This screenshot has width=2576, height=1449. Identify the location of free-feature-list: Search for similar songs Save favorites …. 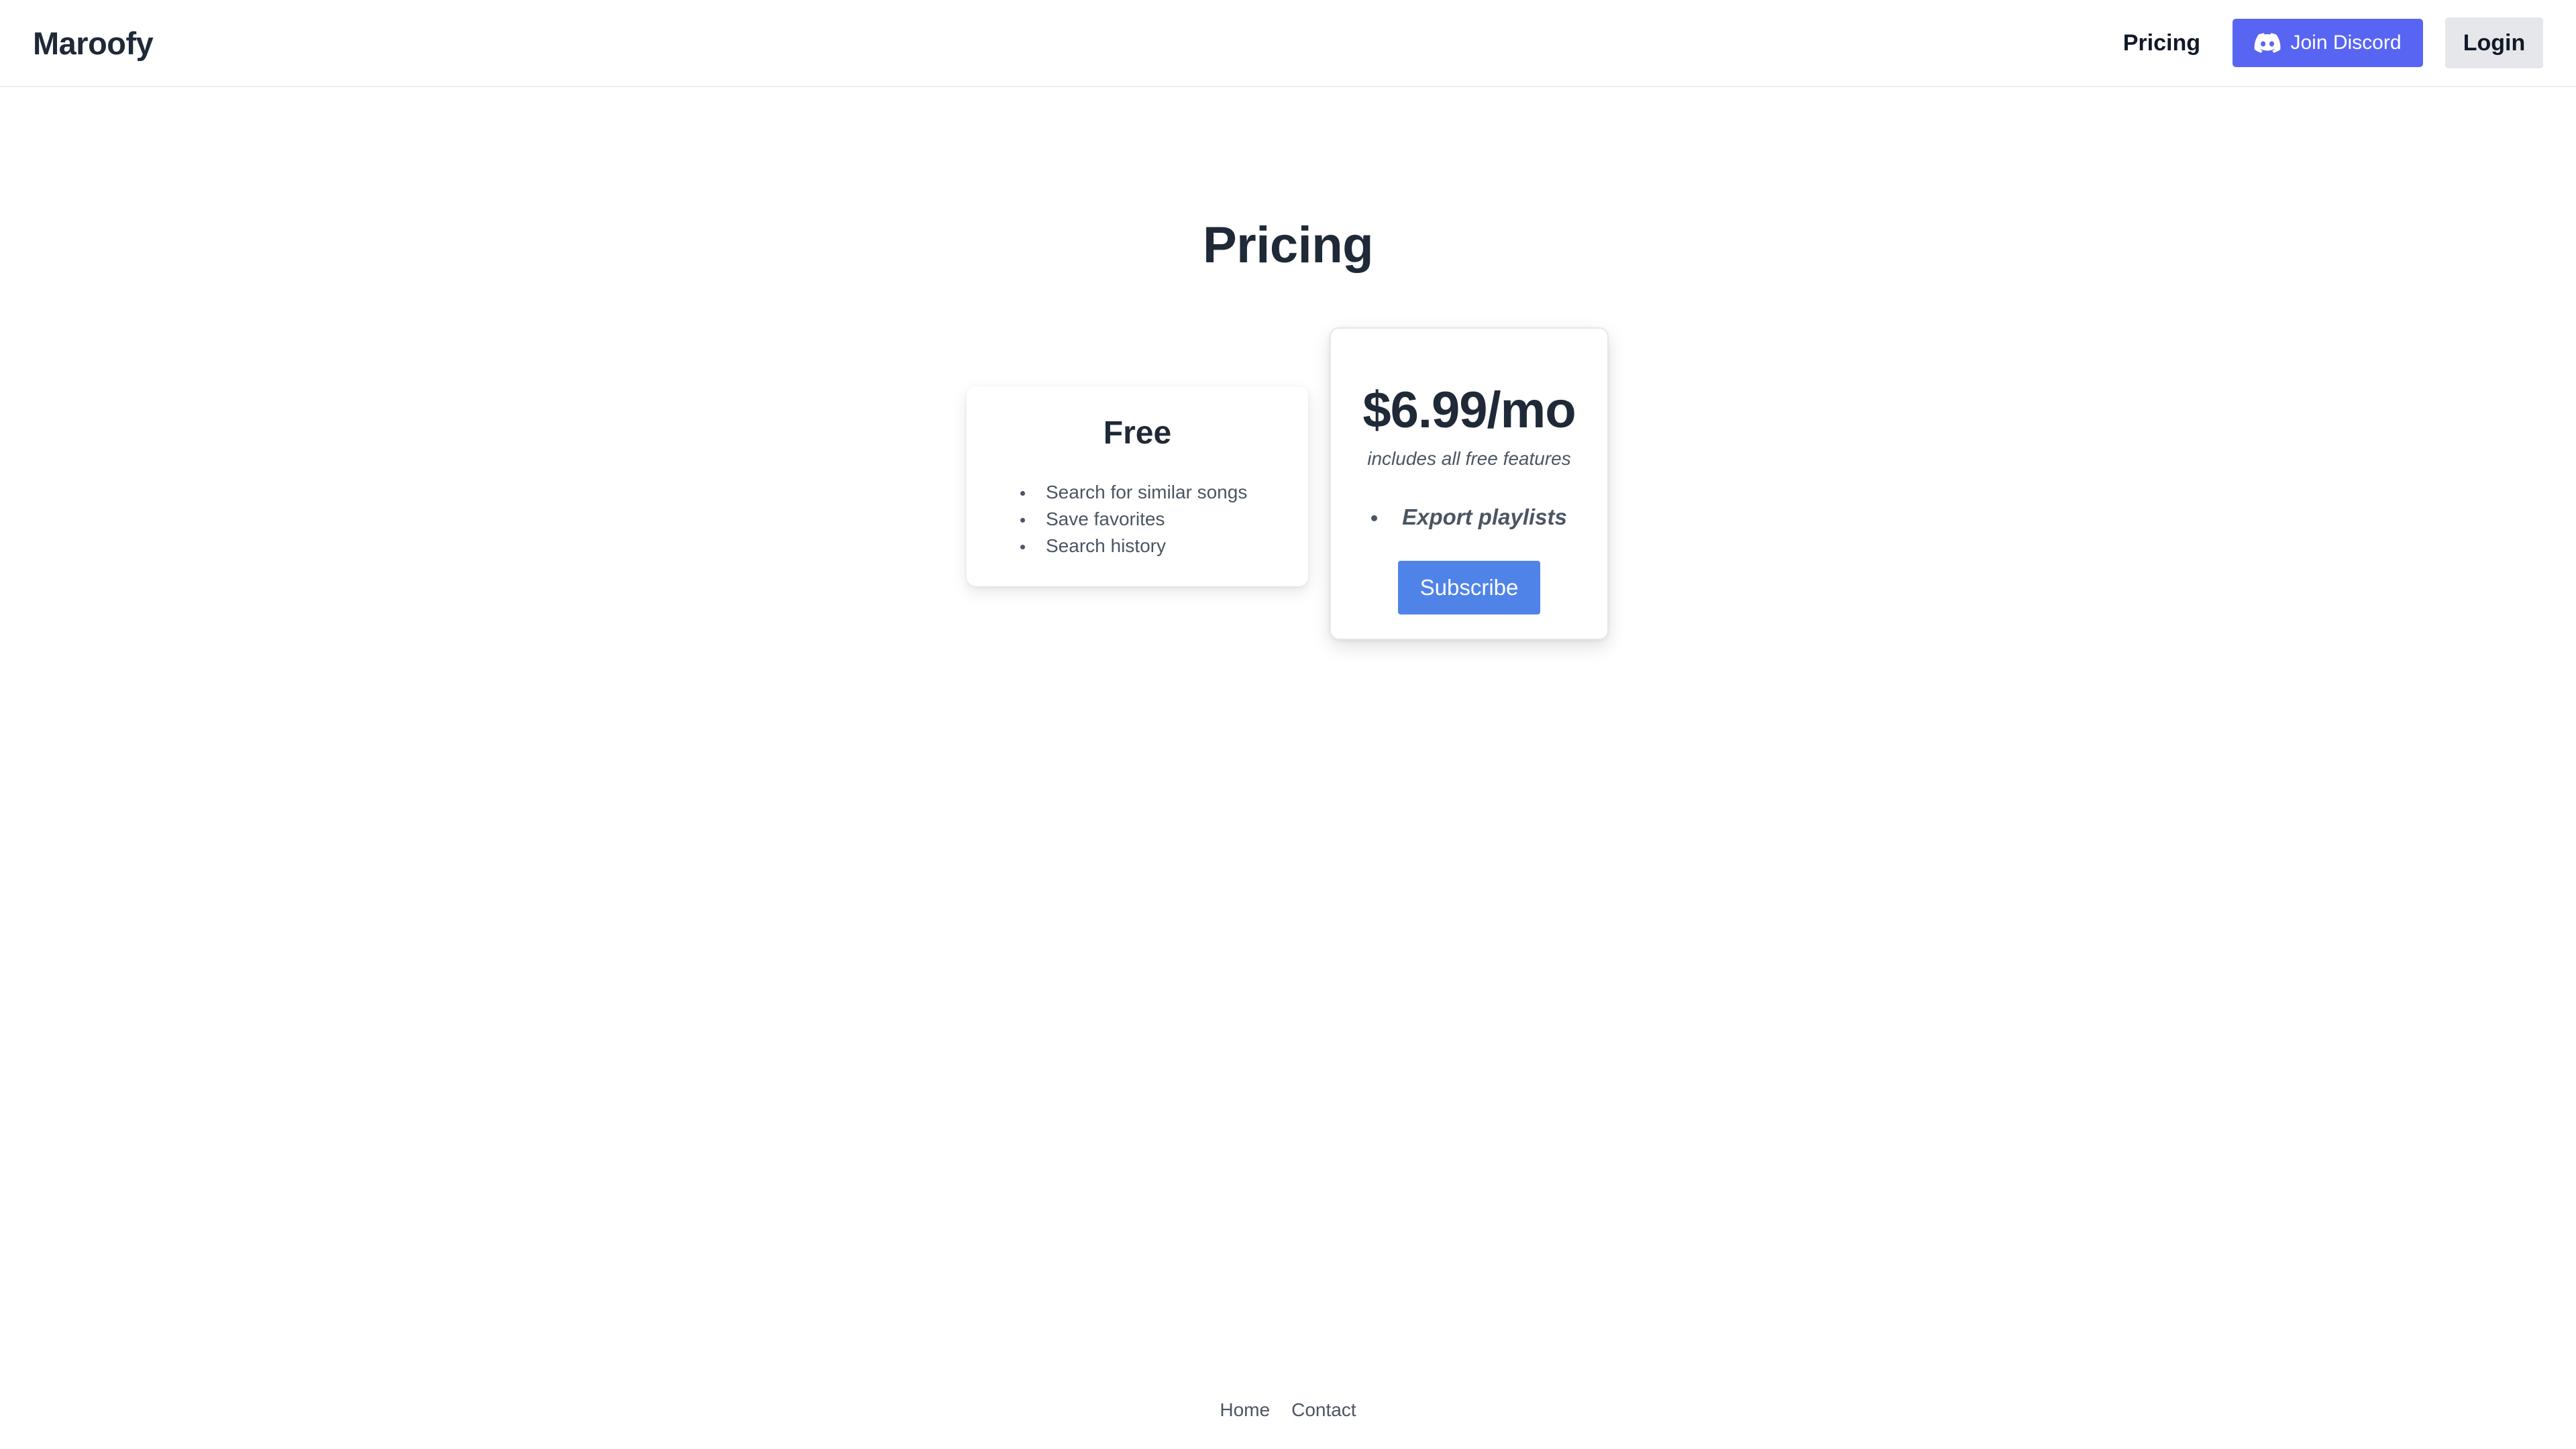
(1133, 519).